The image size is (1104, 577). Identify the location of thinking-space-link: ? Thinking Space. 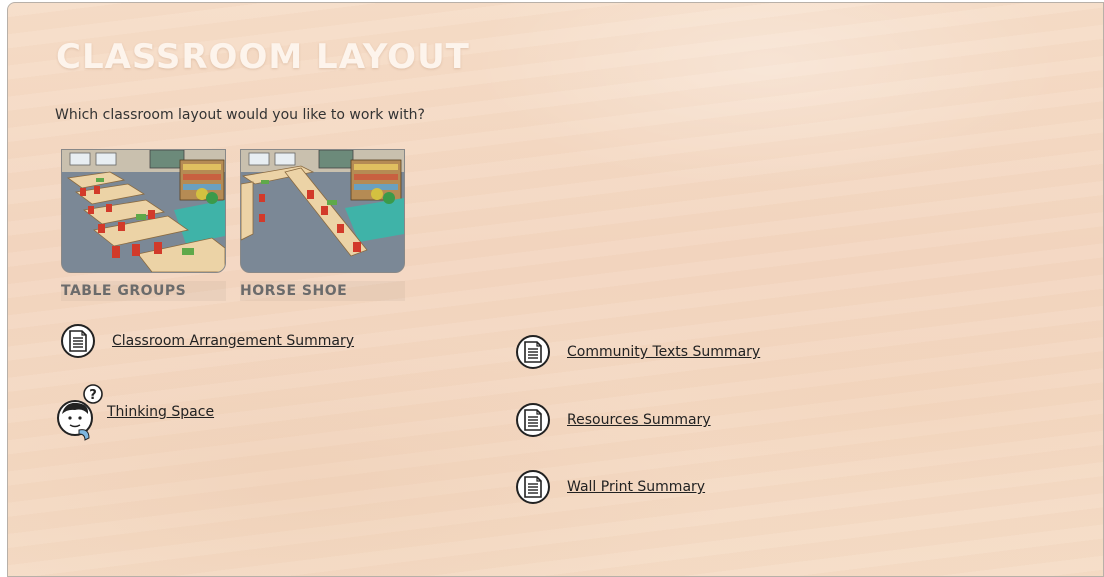
(134, 412).